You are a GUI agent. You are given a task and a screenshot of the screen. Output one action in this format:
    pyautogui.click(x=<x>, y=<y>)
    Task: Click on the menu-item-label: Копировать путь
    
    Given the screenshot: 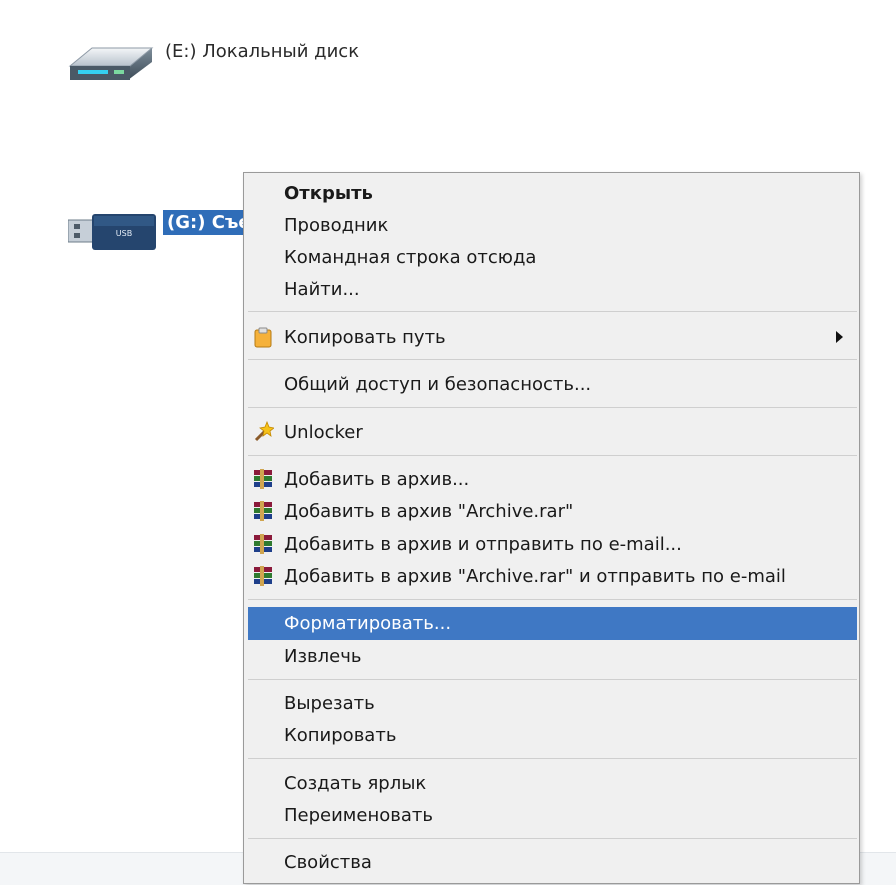 What is the action you would take?
    pyautogui.click(x=365, y=337)
    